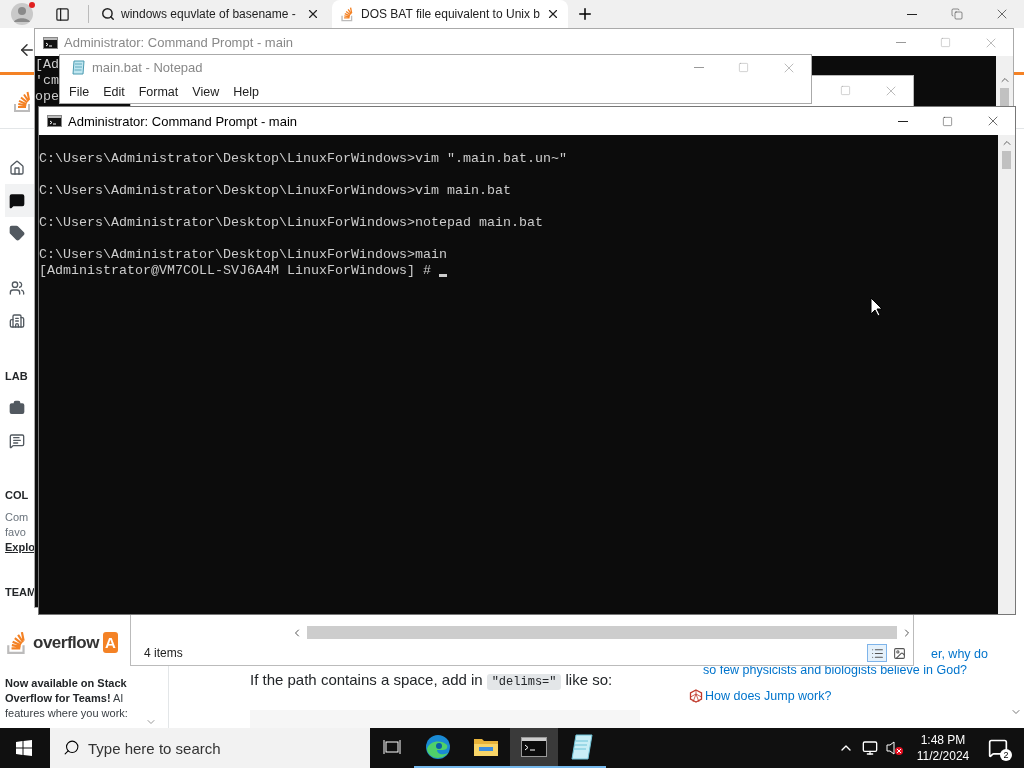 The image size is (1024, 768). What do you see at coordinates (450, 14) in the screenshot?
I see `browser-tab: DOS BAT file equivalent to Unix b` at bounding box center [450, 14].